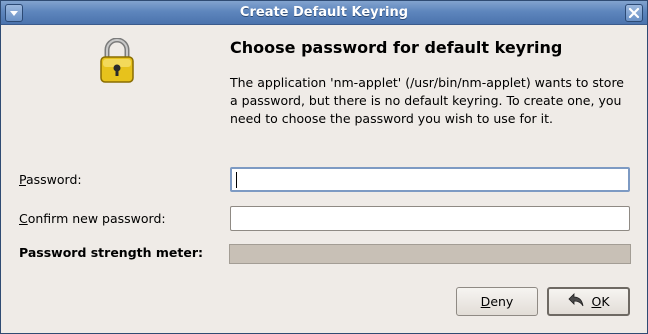 The height and width of the screenshot is (334, 648). Describe the element at coordinates (53, 179) in the screenshot. I see `password-label-text: assword:` at that location.